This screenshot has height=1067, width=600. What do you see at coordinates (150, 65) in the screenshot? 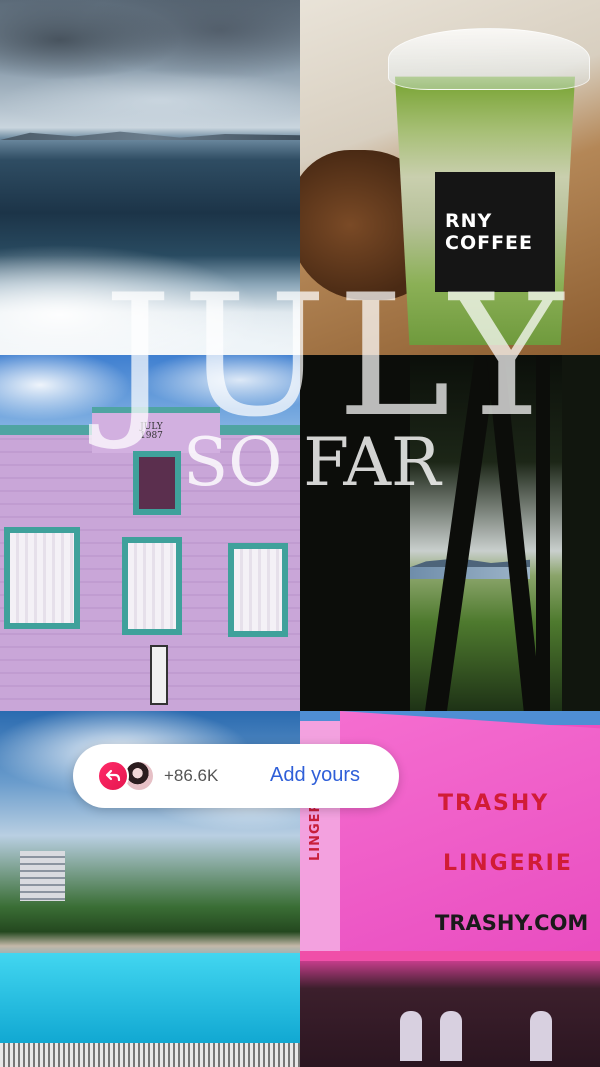
I see `sky-clouds` at bounding box center [150, 65].